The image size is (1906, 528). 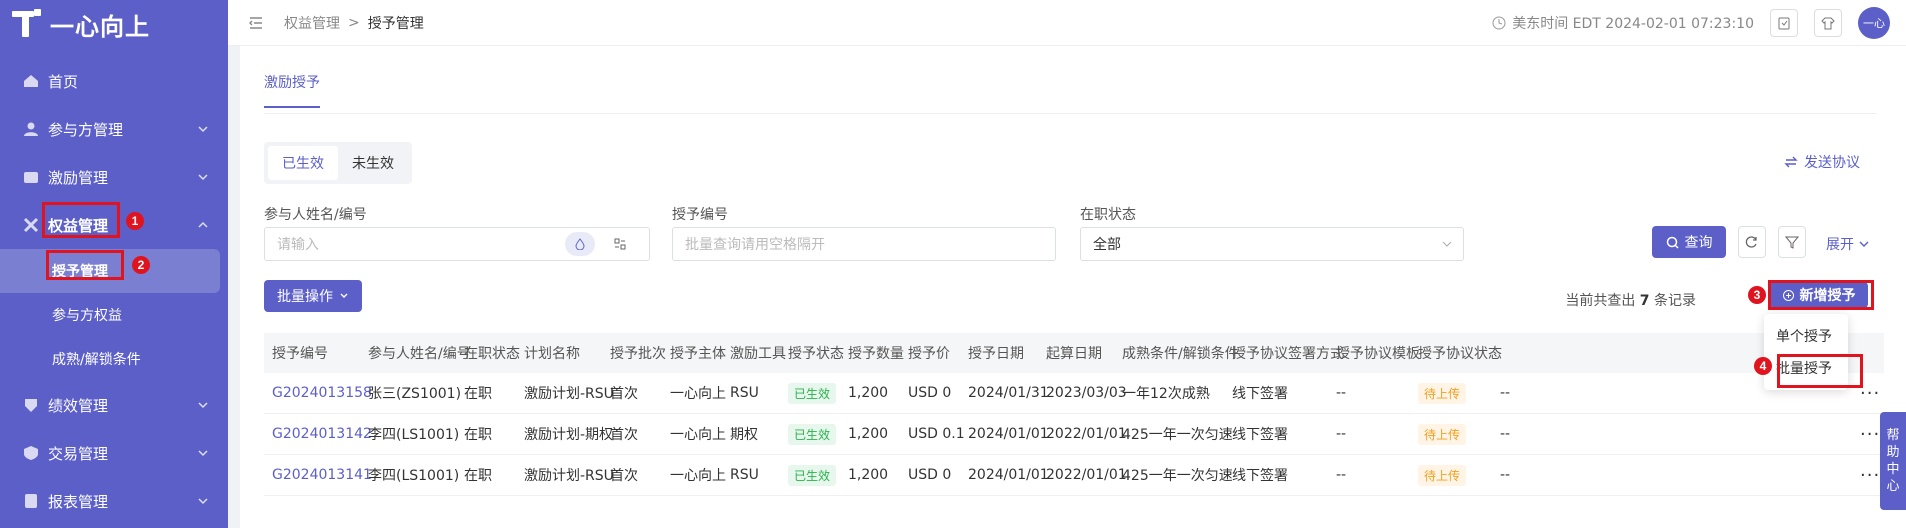 I want to click on sidebar-item-label: 报表管理, so click(x=78, y=501).